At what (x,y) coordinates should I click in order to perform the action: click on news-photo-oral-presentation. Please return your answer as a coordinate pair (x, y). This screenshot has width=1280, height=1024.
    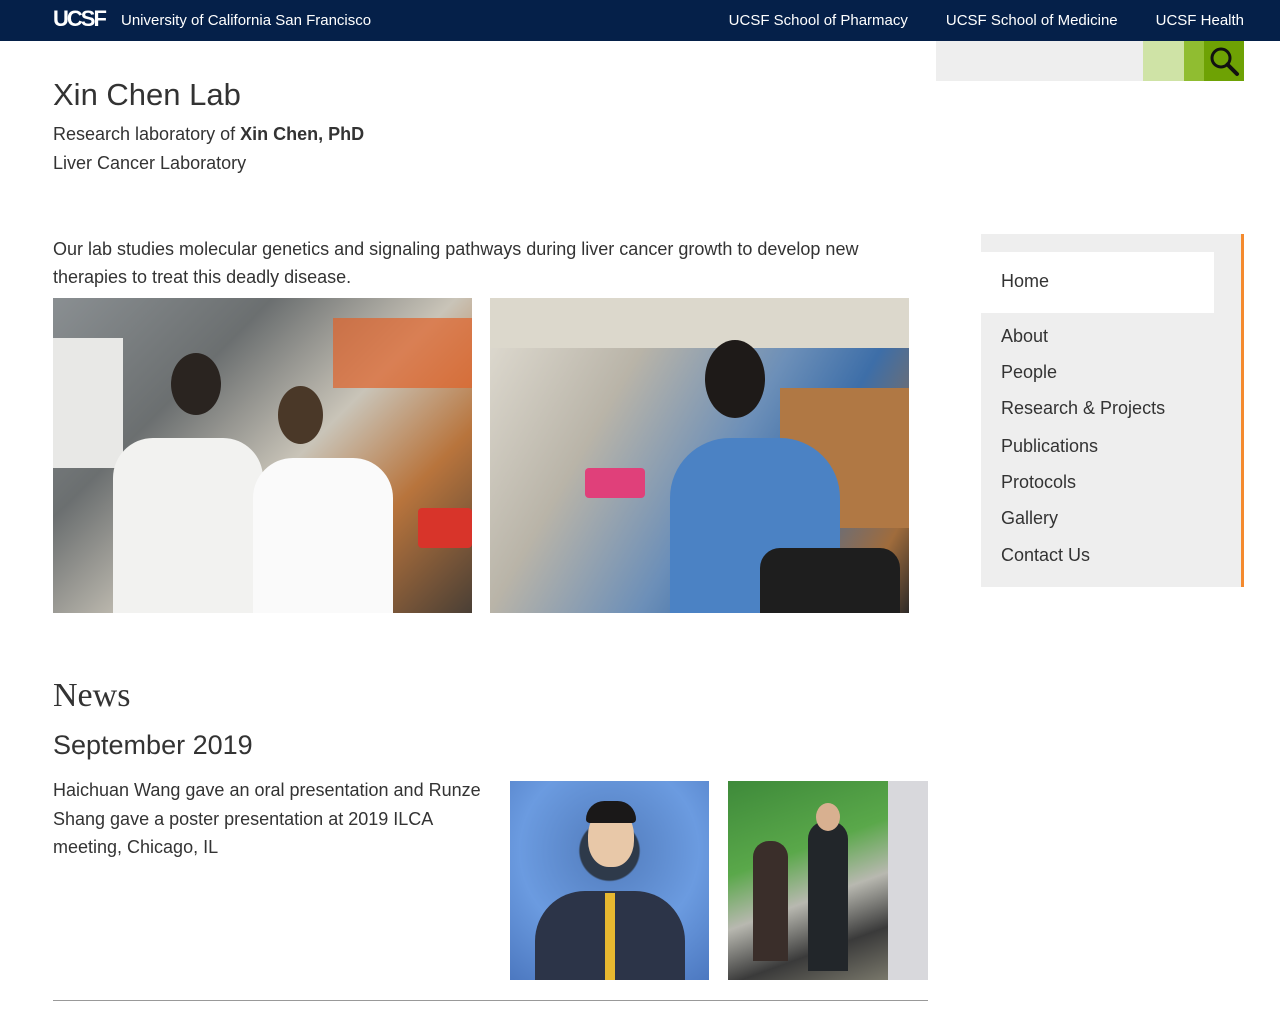
    Looking at the image, I should click on (609, 880).